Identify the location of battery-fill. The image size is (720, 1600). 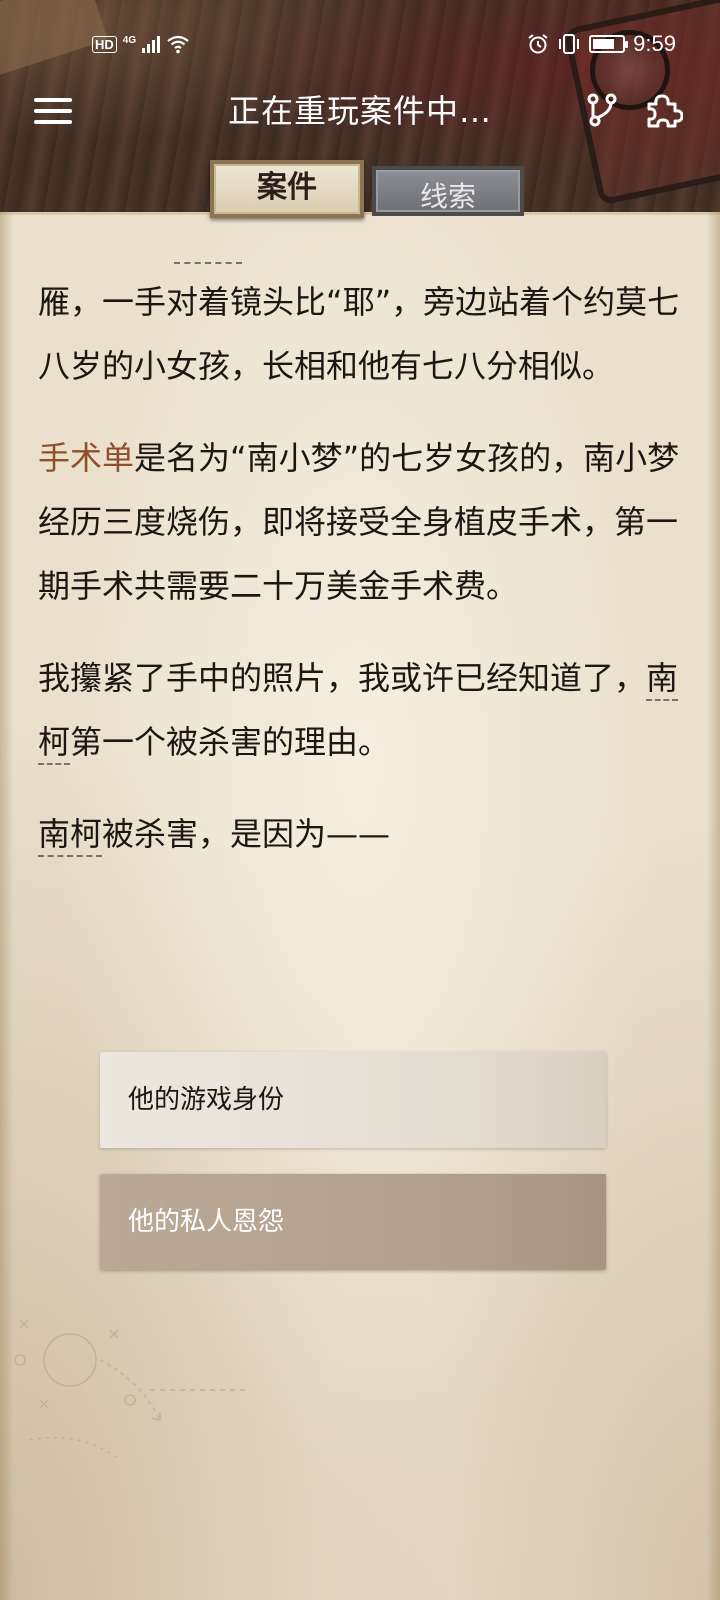
(604, 44).